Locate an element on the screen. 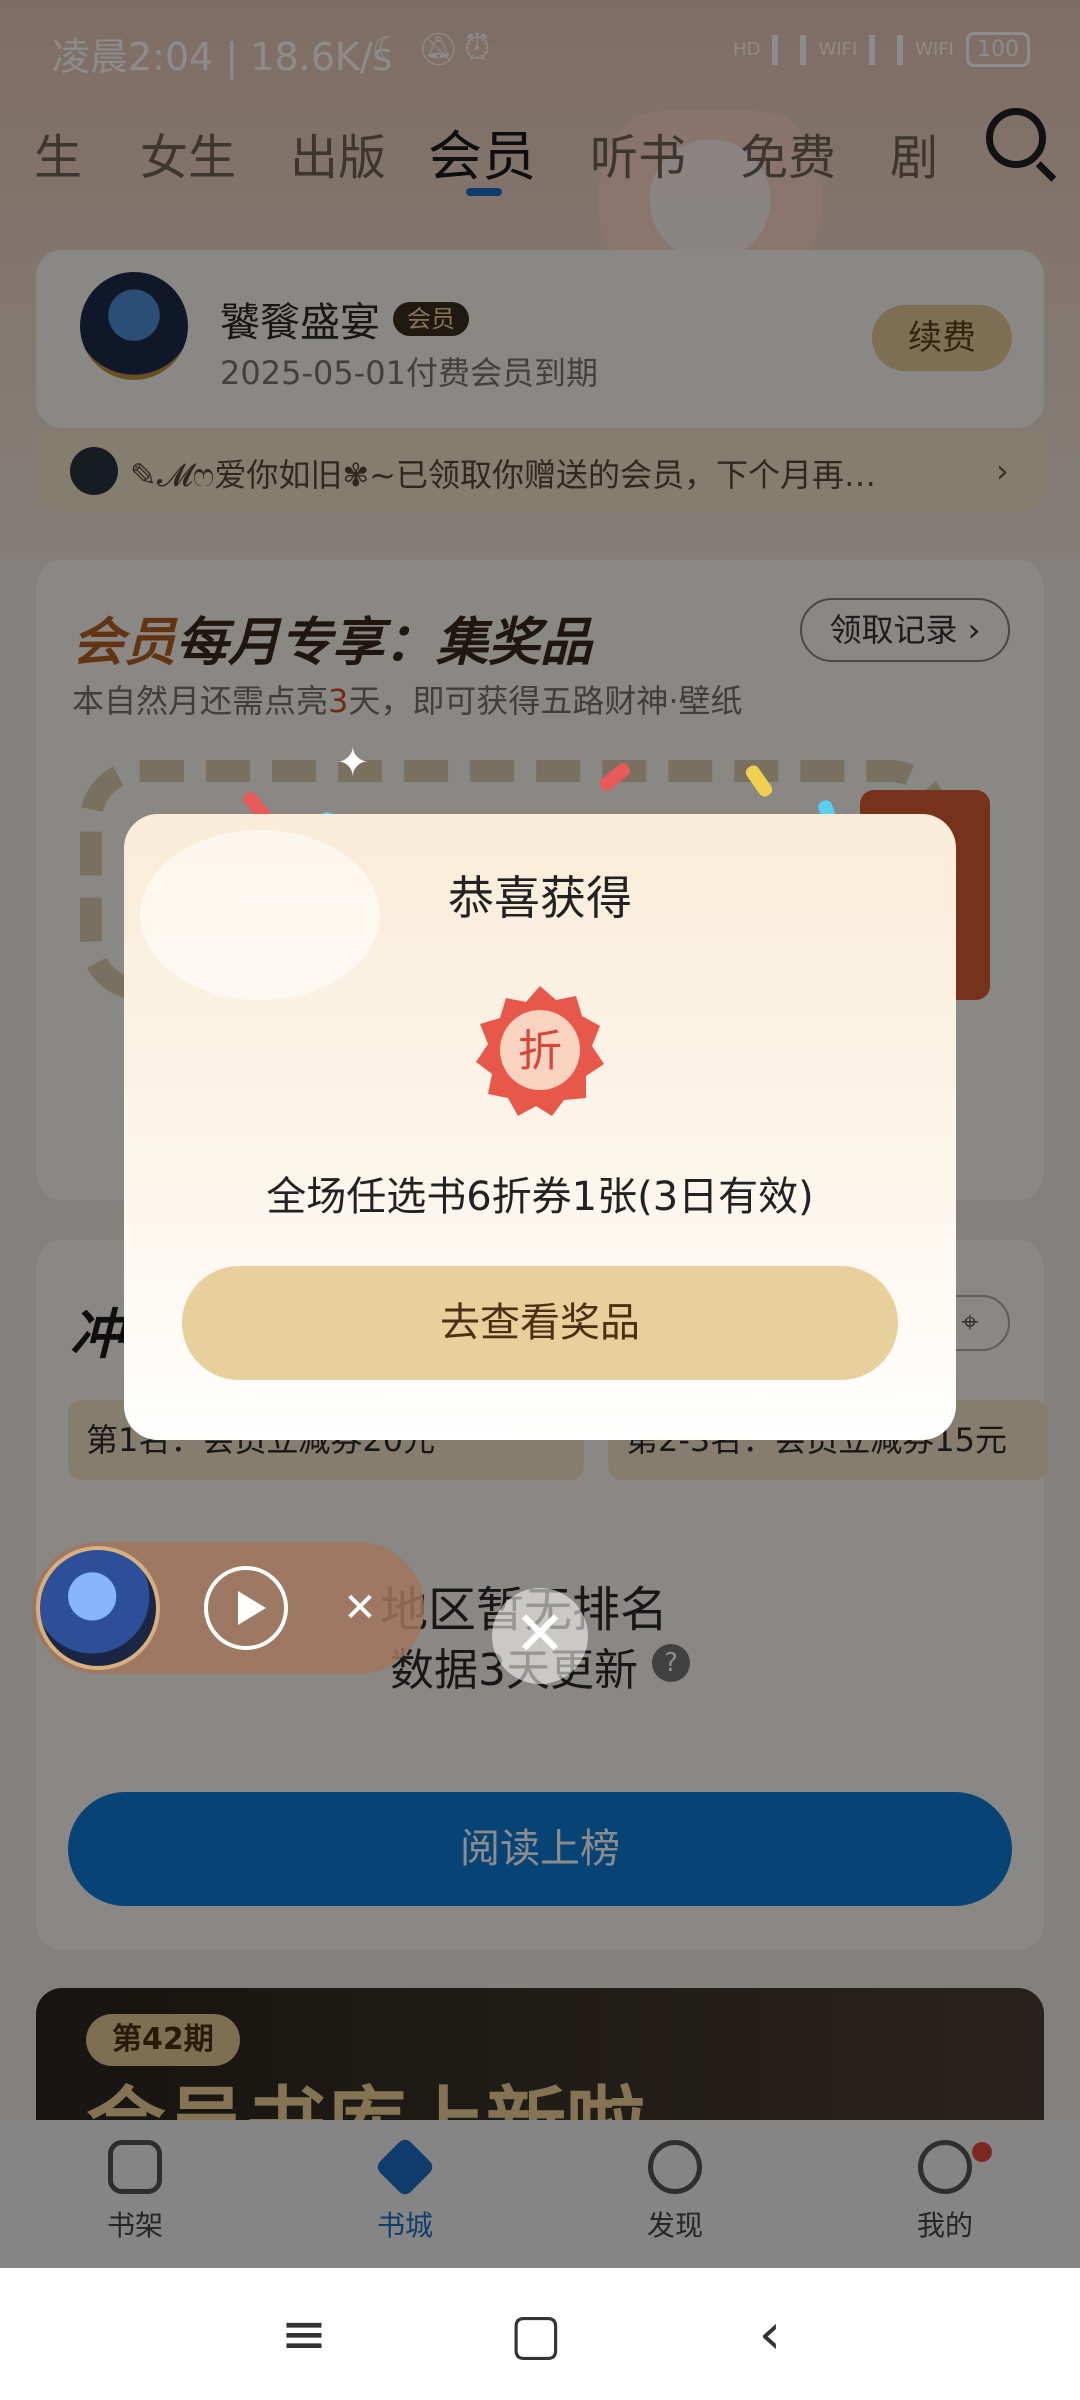 Image resolution: width=1080 pixels, height=2400 pixels. badge-char: 折 is located at coordinates (540, 1051).